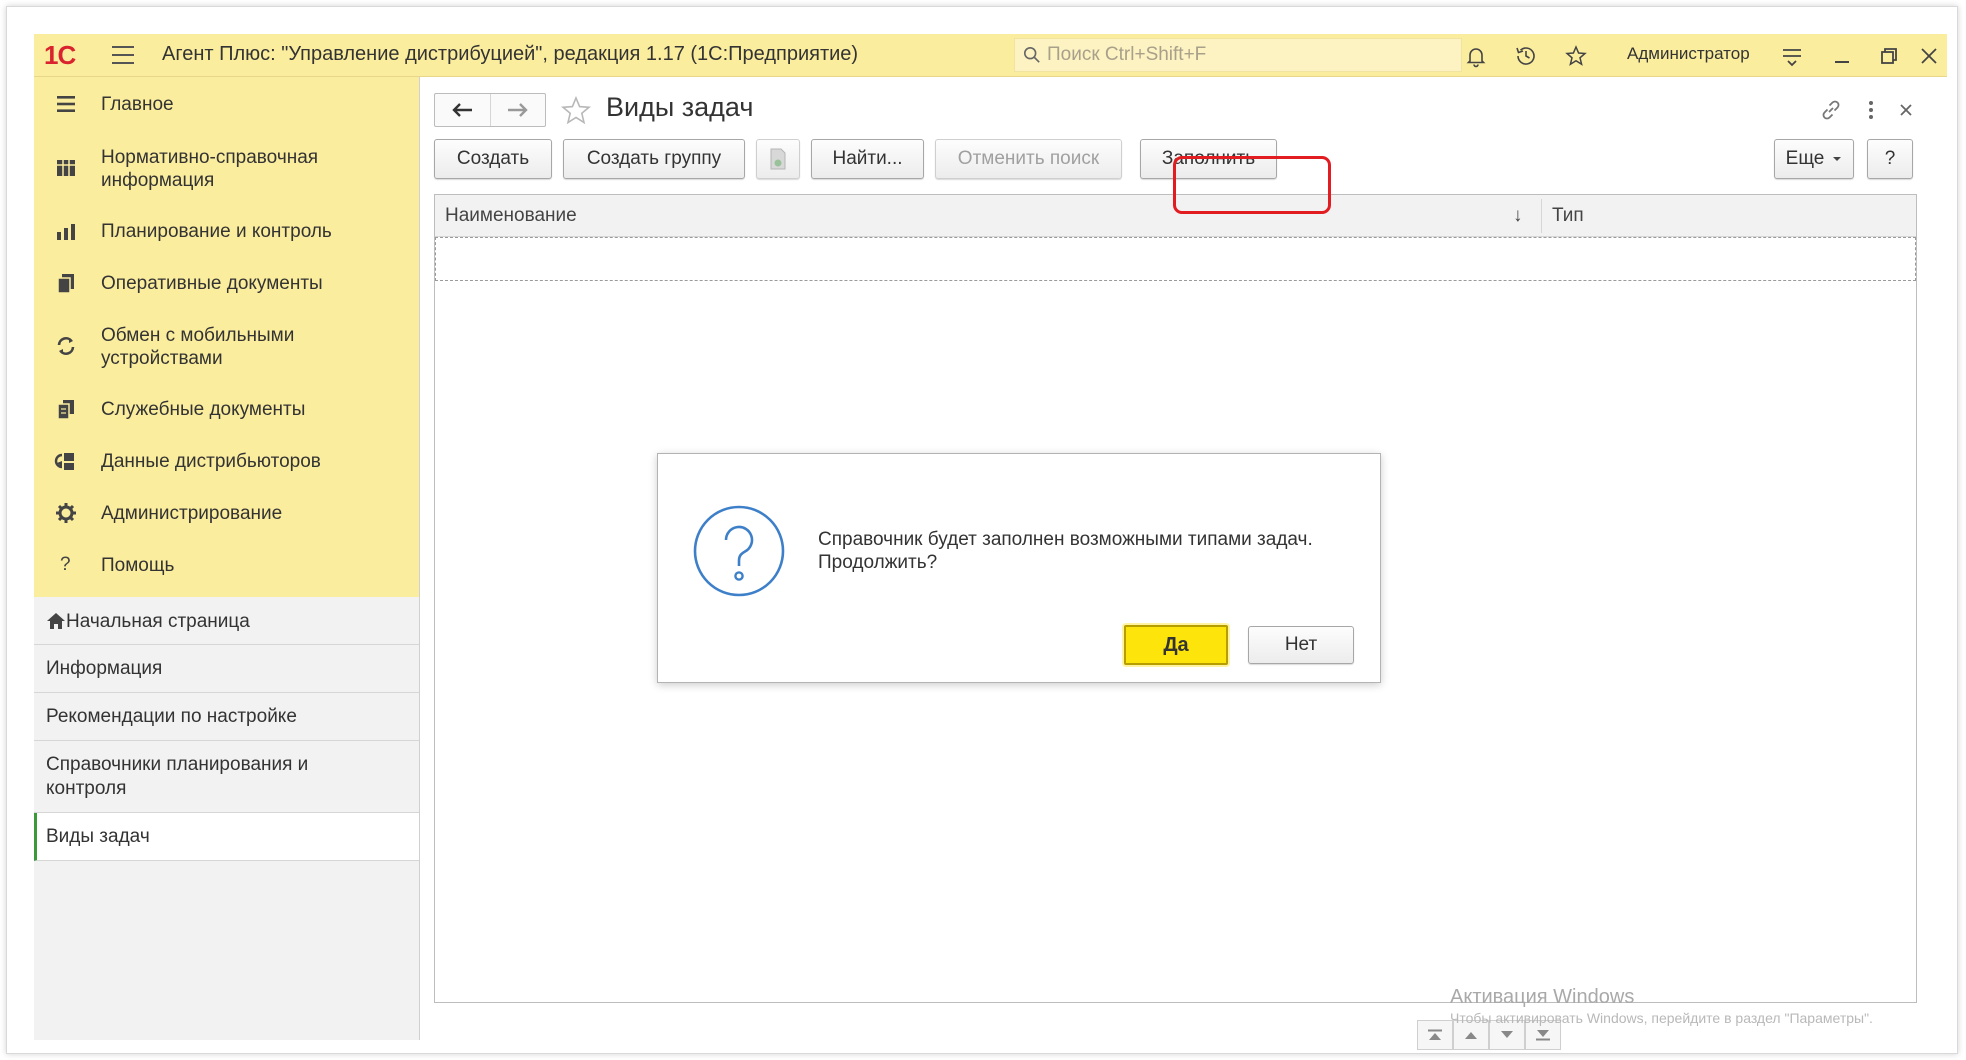 The height and width of the screenshot is (1060, 1966). I want to click on user-name: Администратор, so click(1688, 54).